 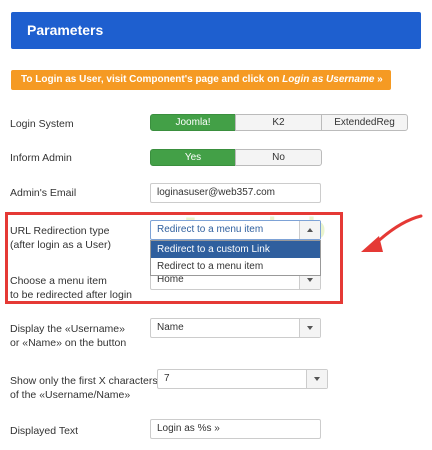 I want to click on notice-emphasis: Login as Username, so click(x=328, y=79).